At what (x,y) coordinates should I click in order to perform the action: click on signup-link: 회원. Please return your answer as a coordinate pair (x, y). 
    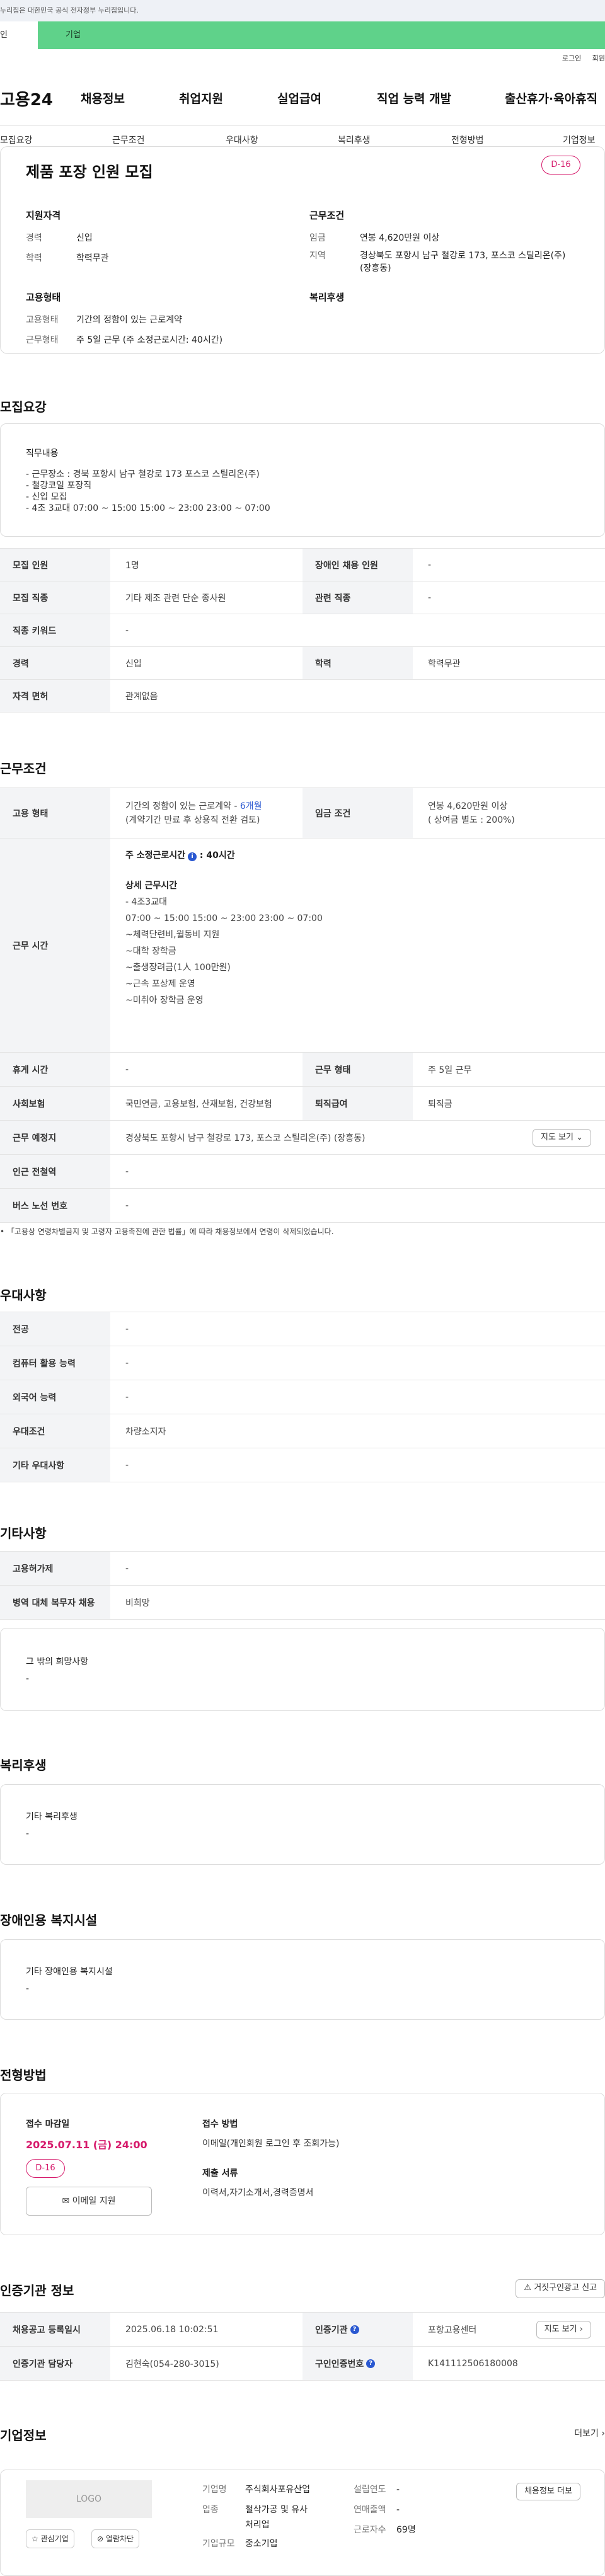
    Looking at the image, I should click on (598, 58).